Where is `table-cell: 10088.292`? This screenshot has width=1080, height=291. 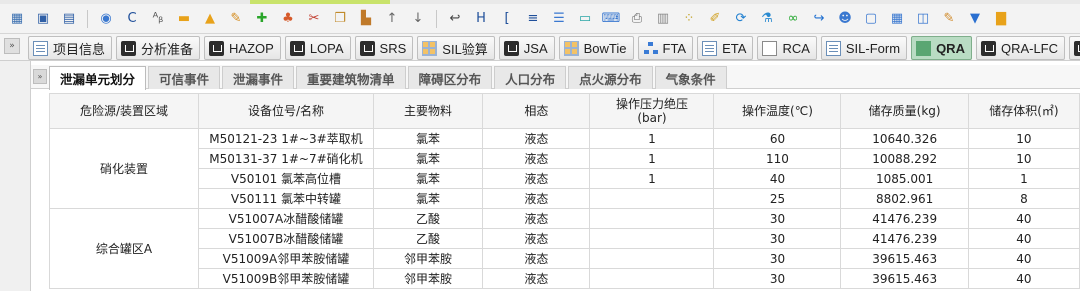 table-cell: 10088.292 is located at coordinates (904, 158).